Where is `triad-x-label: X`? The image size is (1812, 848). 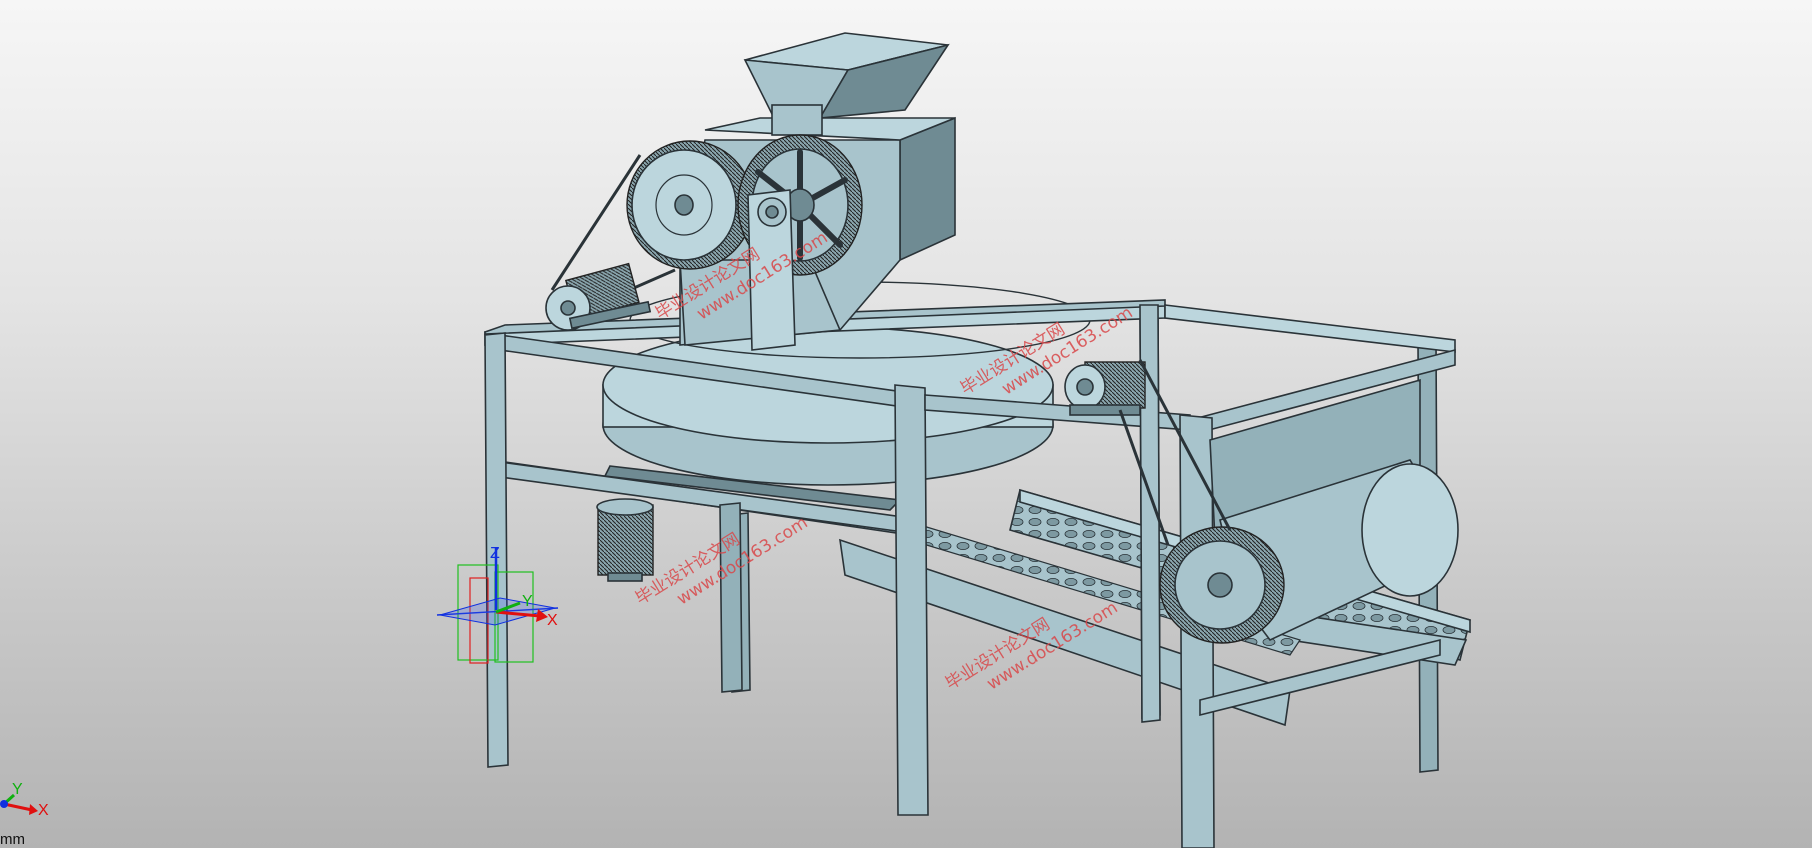 triad-x-label: X is located at coordinates (43, 810).